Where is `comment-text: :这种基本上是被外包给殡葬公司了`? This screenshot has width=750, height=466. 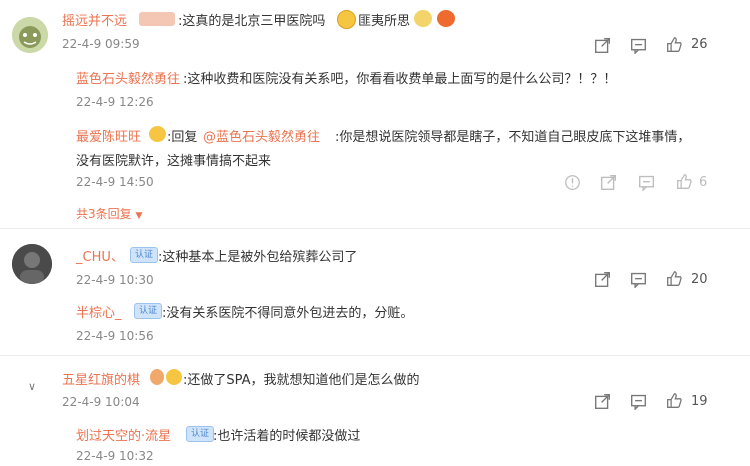 comment-text: :这种基本上是被外包给殡葬公司了 is located at coordinates (258, 257).